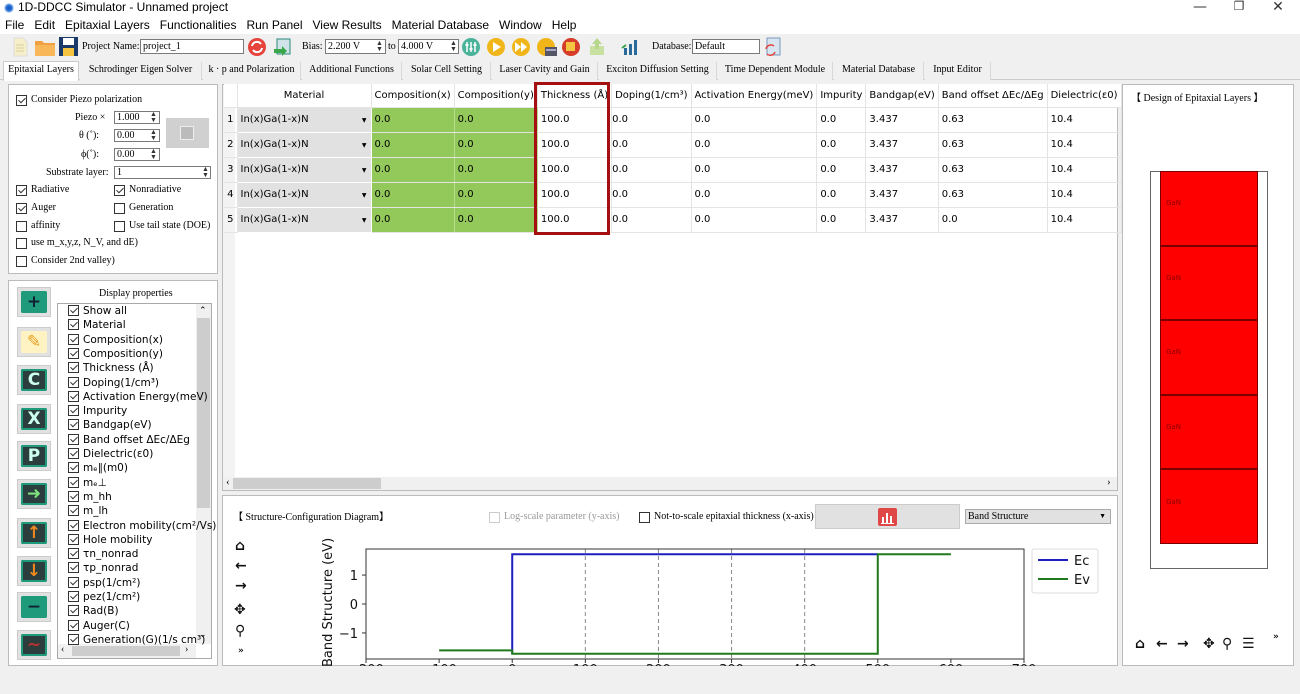 The height and width of the screenshot is (694, 1300). I want to click on tab-schrodinger-eigen-solver: Schrodinger Eigen Solver, so click(141, 71).